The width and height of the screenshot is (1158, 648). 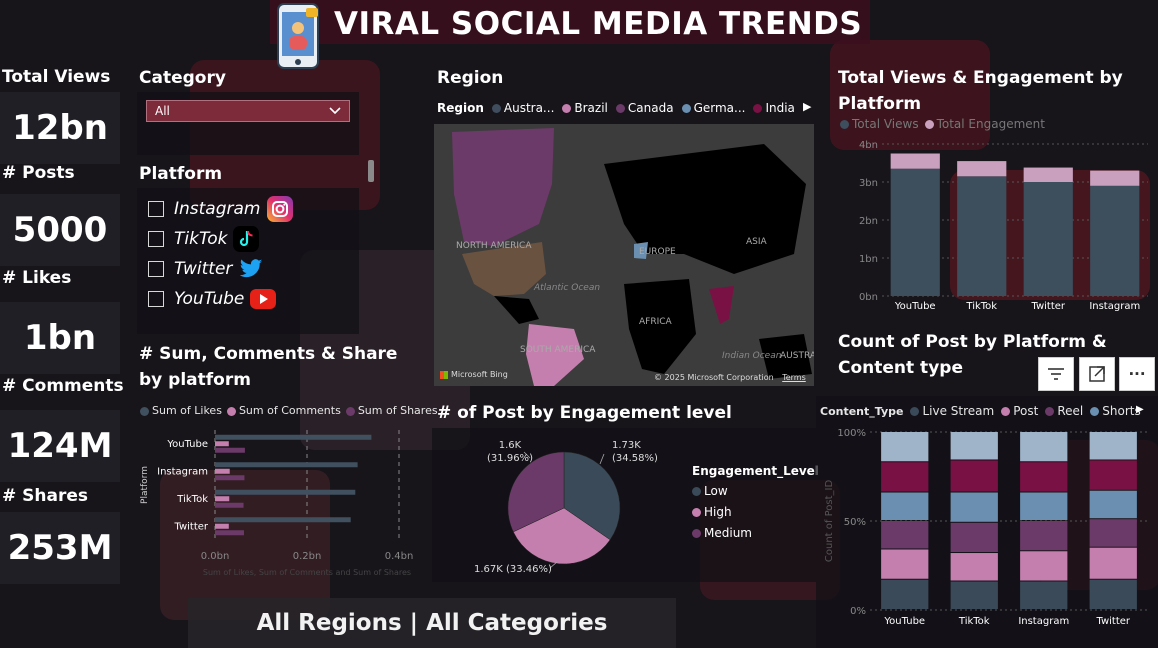 What do you see at coordinates (558, 350) in the screenshot?
I see `map-label: SOUTH AMERICA` at bounding box center [558, 350].